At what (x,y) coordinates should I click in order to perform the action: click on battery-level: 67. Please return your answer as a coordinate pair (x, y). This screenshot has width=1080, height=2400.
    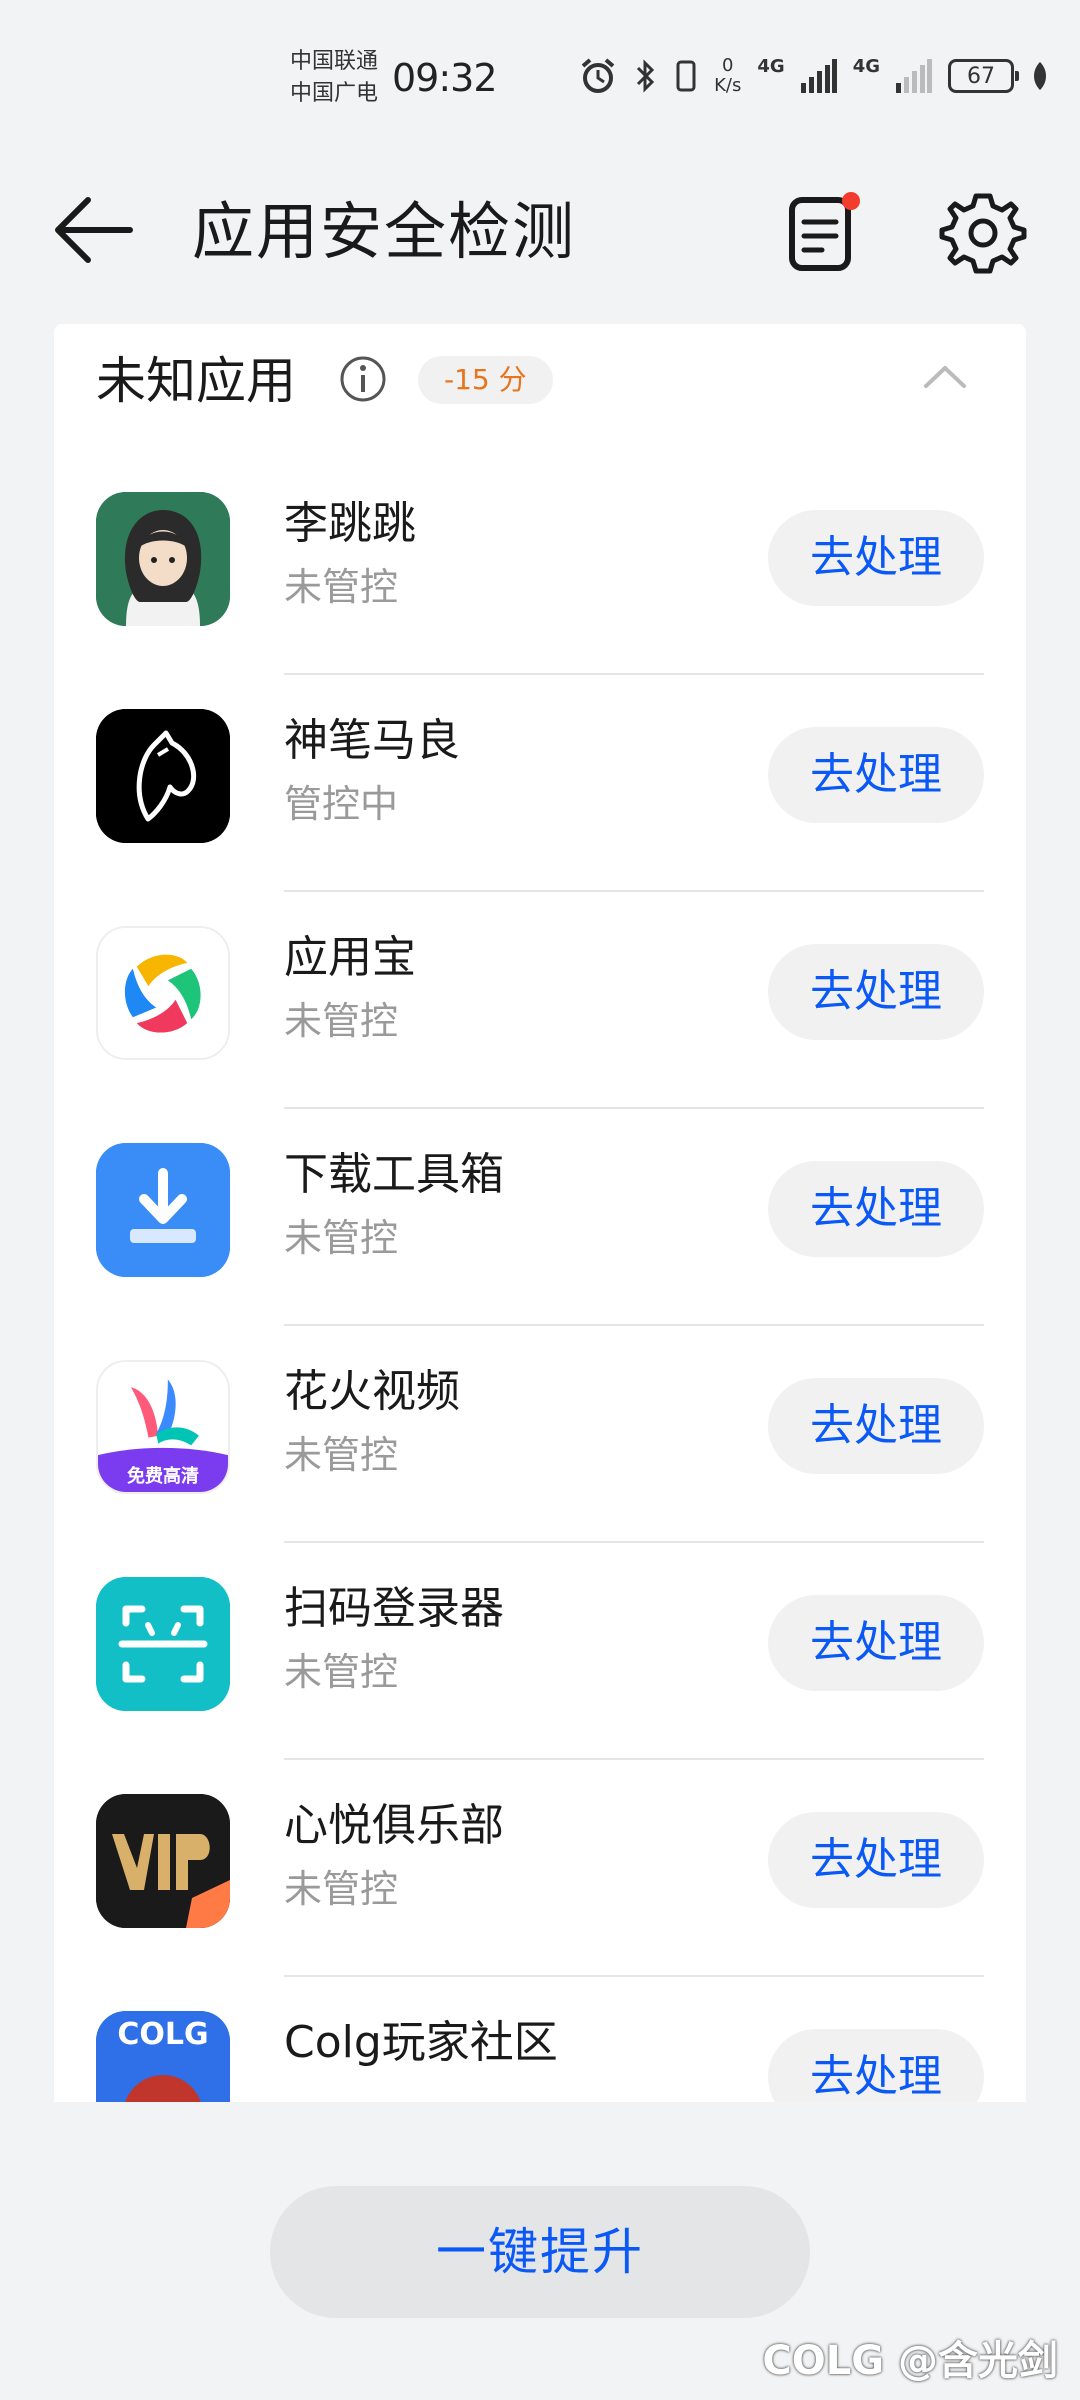
    Looking at the image, I should click on (981, 76).